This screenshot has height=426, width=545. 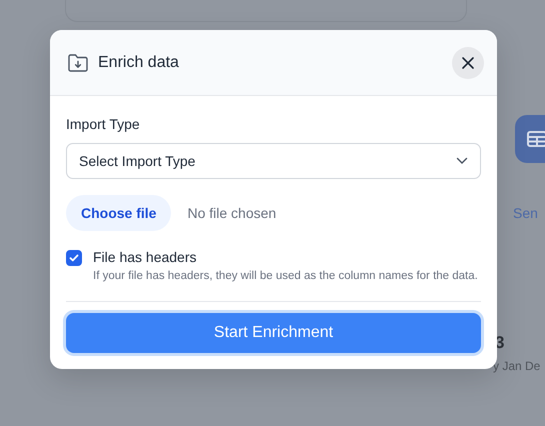 What do you see at coordinates (536, 139) in the screenshot?
I see `table-icon` at bounding box center [536, 139].